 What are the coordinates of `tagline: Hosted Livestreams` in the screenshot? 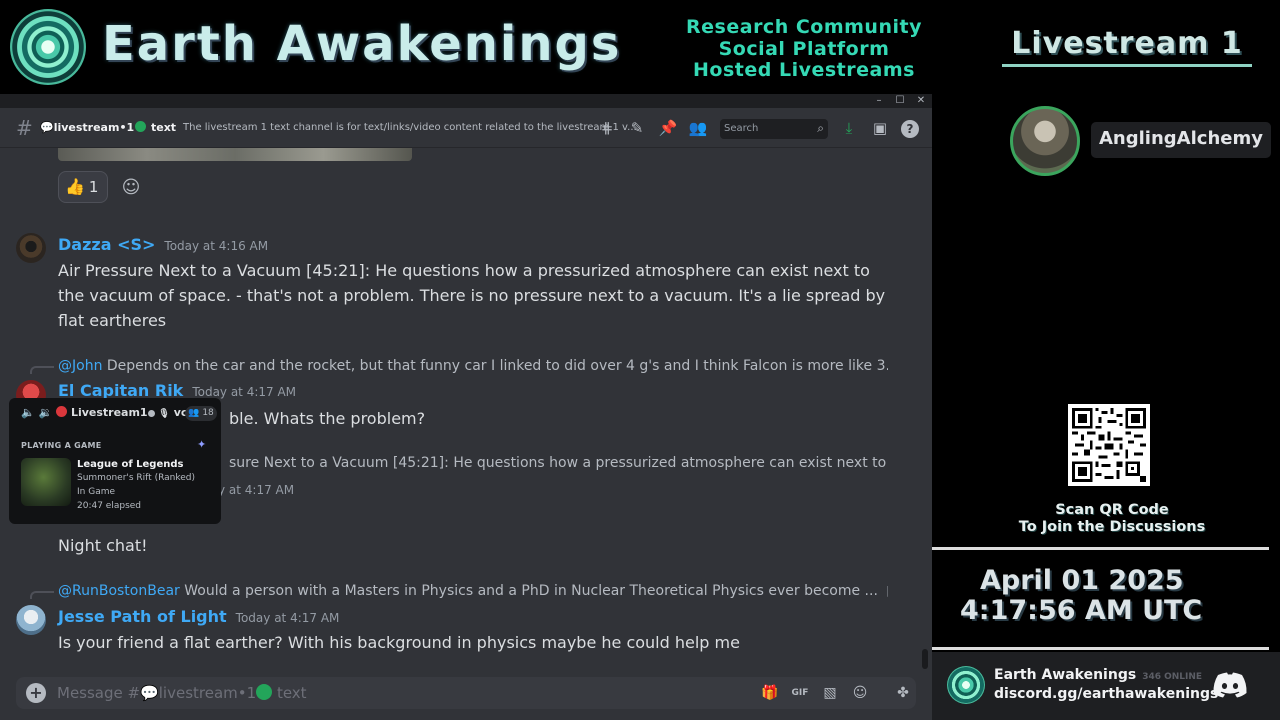 It's located at (804, 70).